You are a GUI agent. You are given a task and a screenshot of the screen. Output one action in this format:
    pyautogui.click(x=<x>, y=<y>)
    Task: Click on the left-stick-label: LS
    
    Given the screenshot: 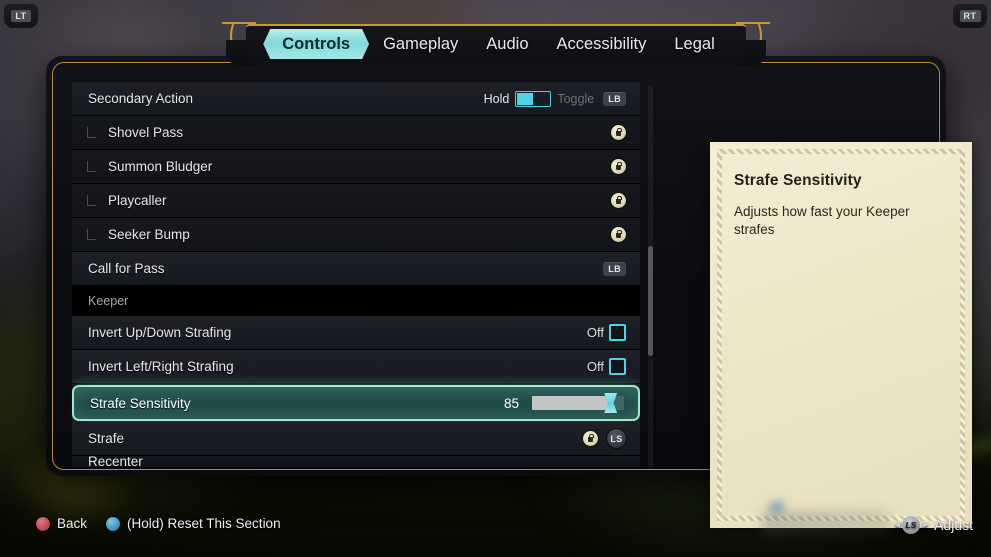 What is the action you would take?
    pyautogui.click(x=910, y=525)
    